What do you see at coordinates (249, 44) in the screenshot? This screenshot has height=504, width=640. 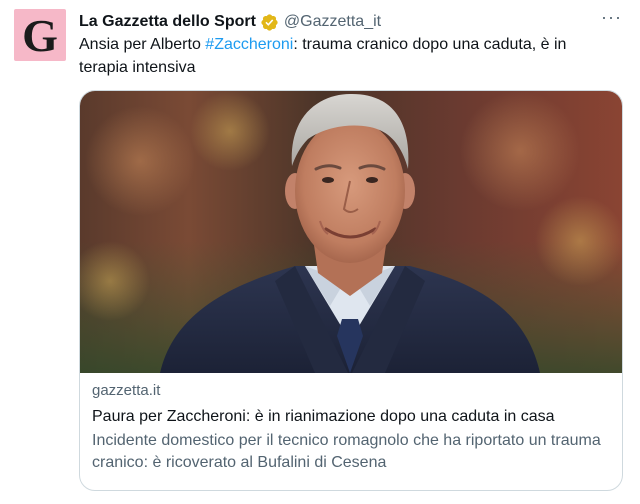 I see `hashtag-link: #Zaccheroni` at bounding box center [249, 44].